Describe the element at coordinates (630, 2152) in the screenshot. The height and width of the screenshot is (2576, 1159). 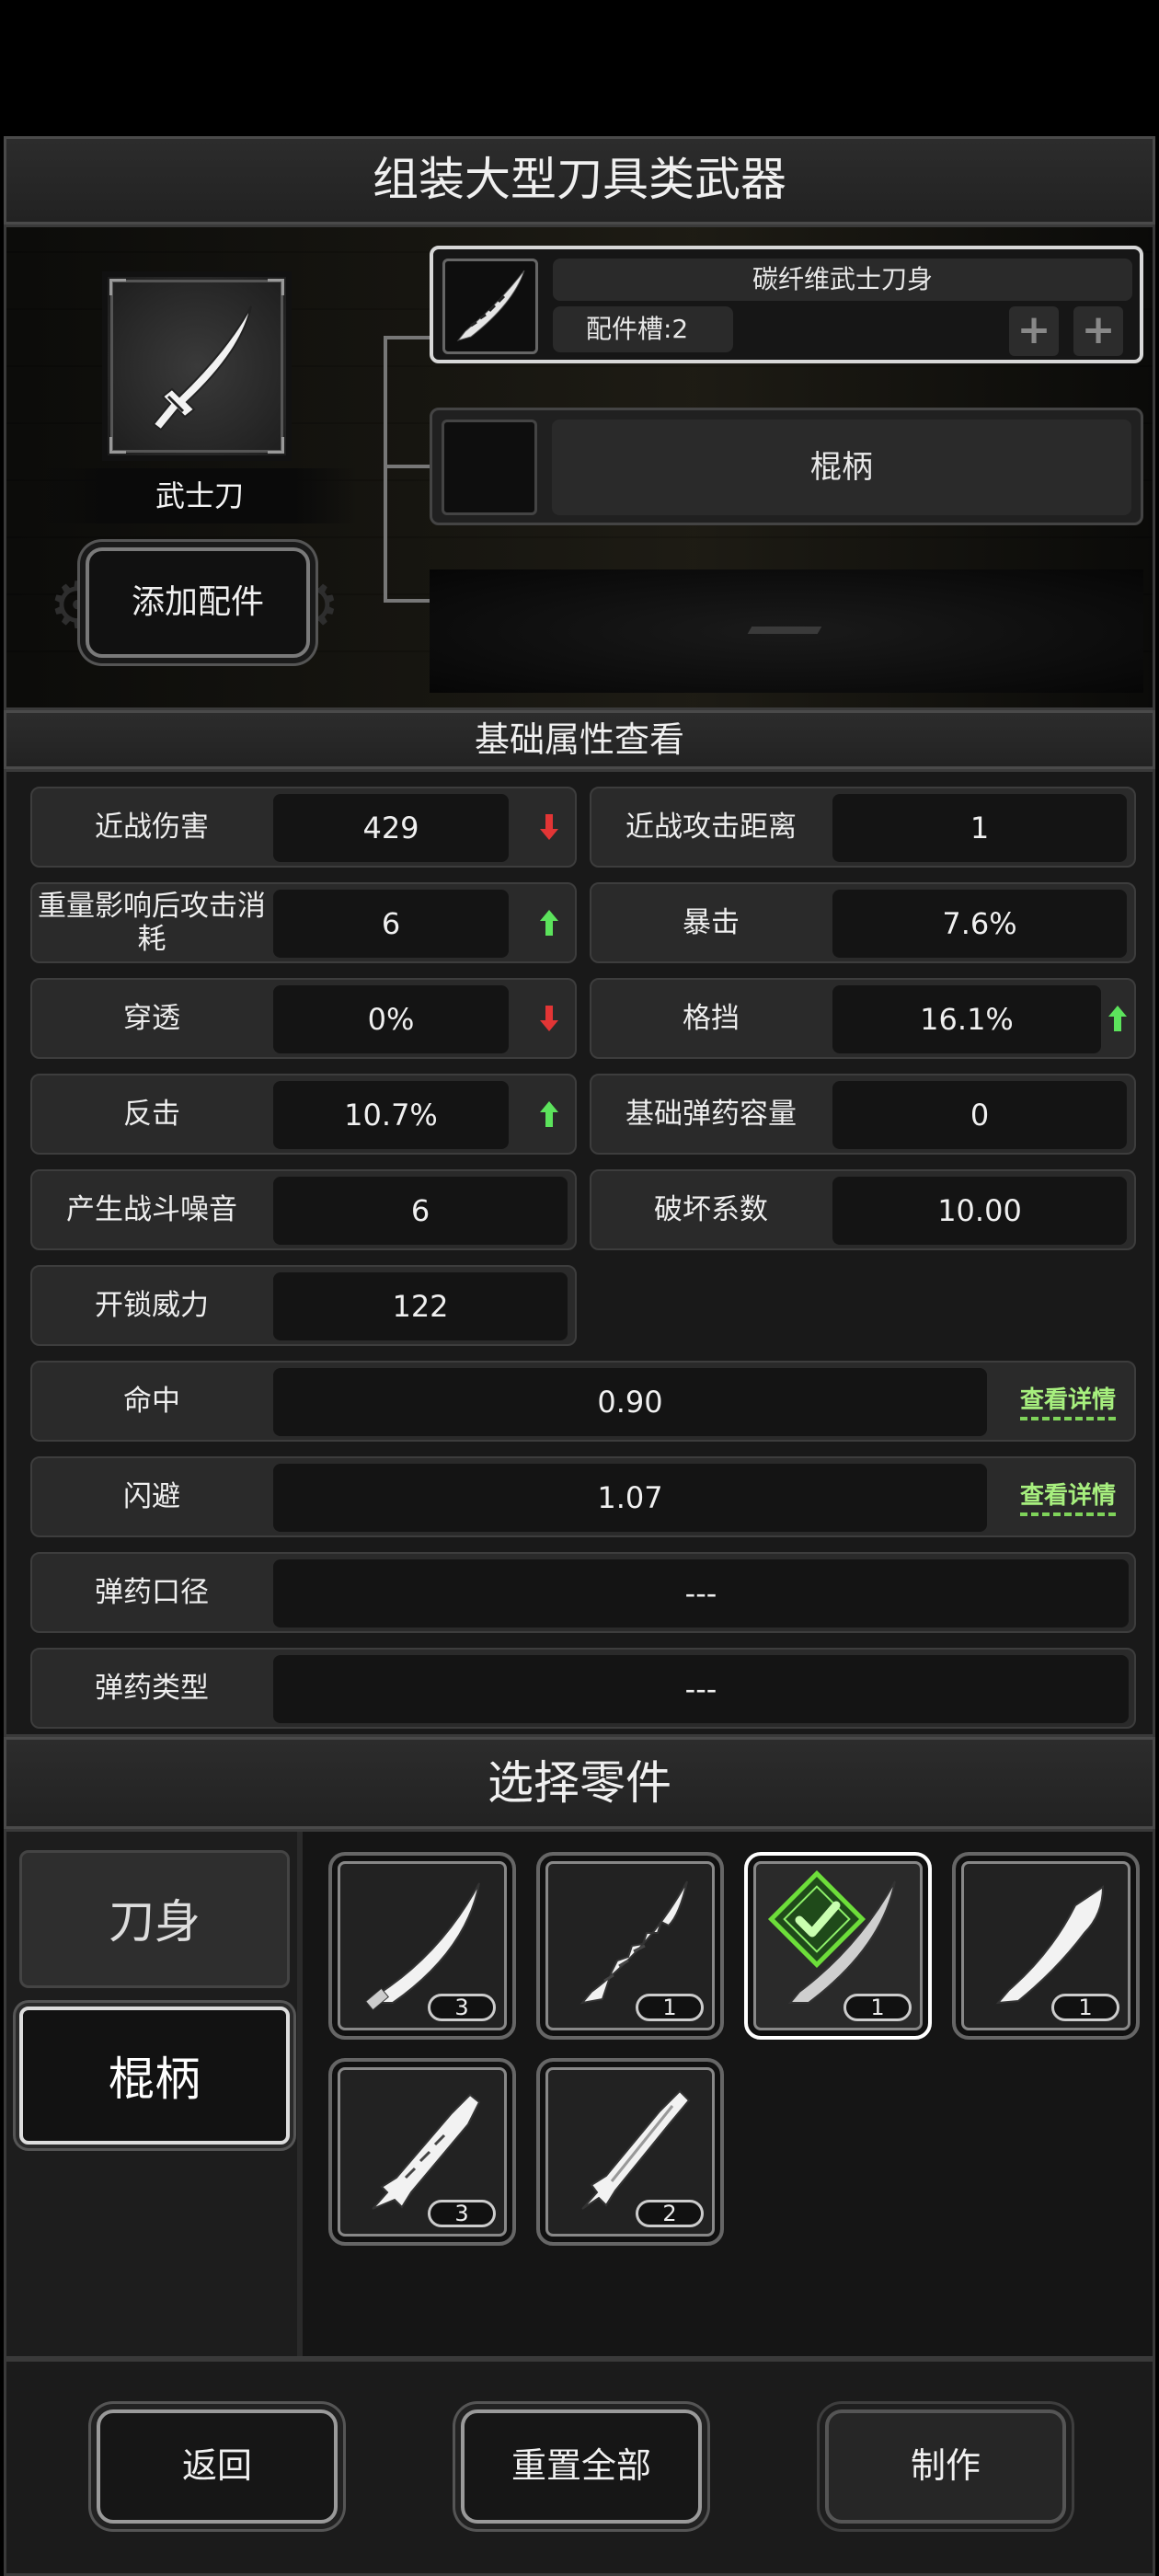
I see `part-item: 2` at that location.